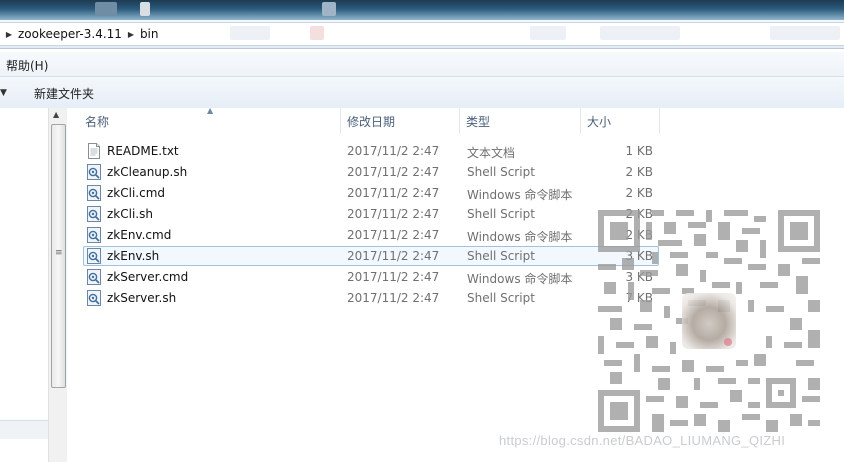  Describe the element at coordinates (9, 34) in the screenshot. I see `breadcrumb-expand-icon: ▶` at that location.